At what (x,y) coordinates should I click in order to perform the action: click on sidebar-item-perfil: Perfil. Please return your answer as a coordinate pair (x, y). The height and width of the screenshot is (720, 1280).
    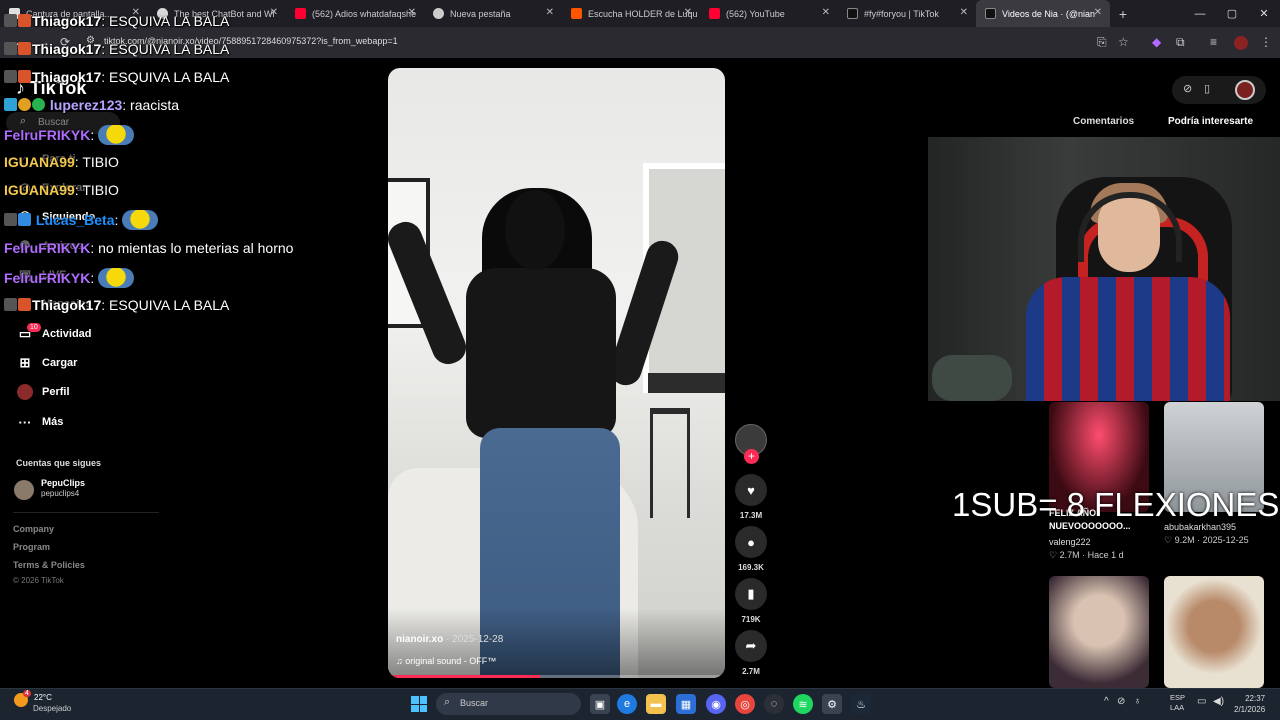
    Looking at the image, I should click on (43, 392).